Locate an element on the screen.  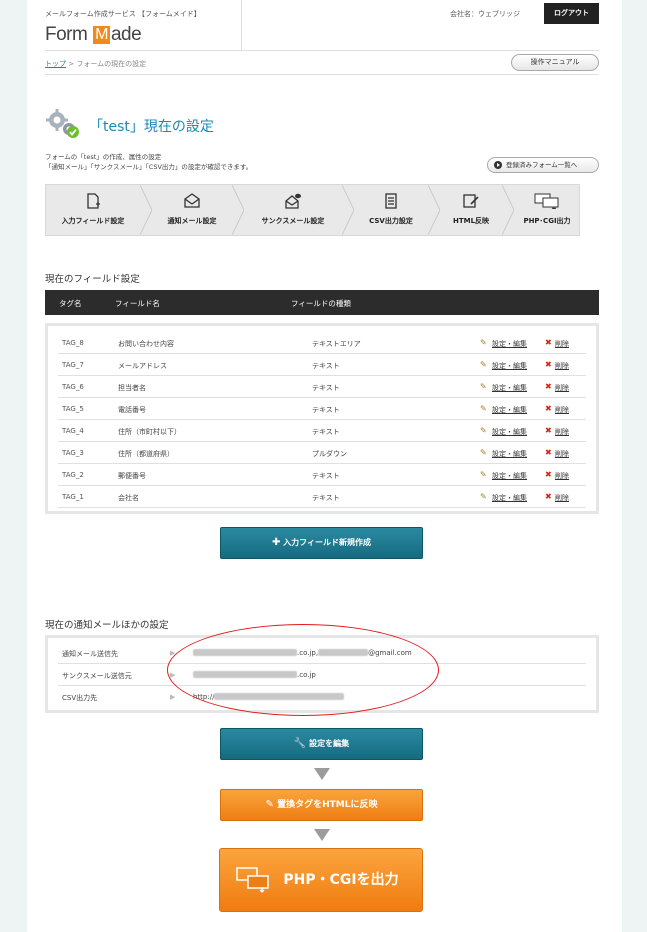
setting-label: サンクスメール送信元 is located at coordinates (97, 676).